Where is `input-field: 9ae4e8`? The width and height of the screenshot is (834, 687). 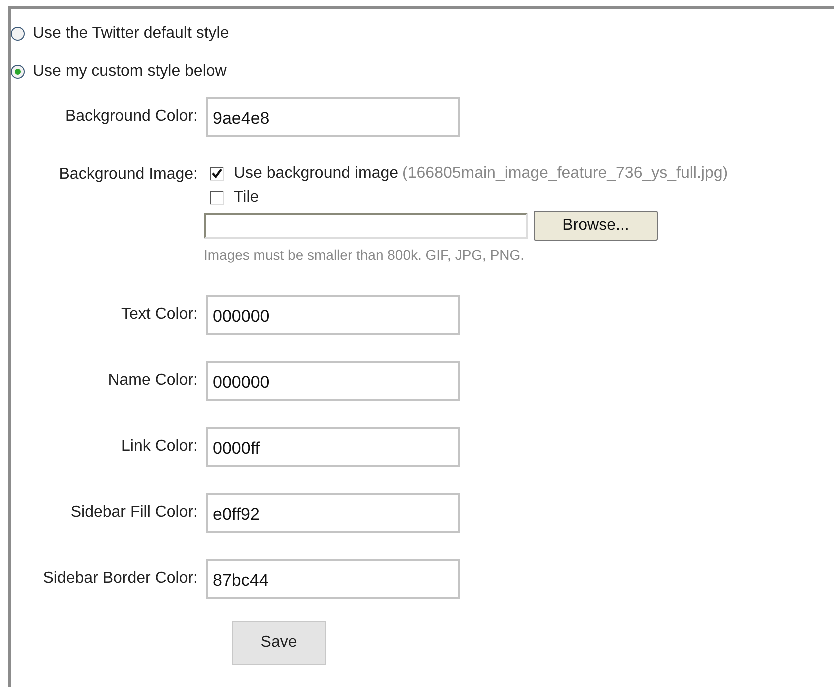
input-field: 9ae4e8 is located at coordinates (333, 117).